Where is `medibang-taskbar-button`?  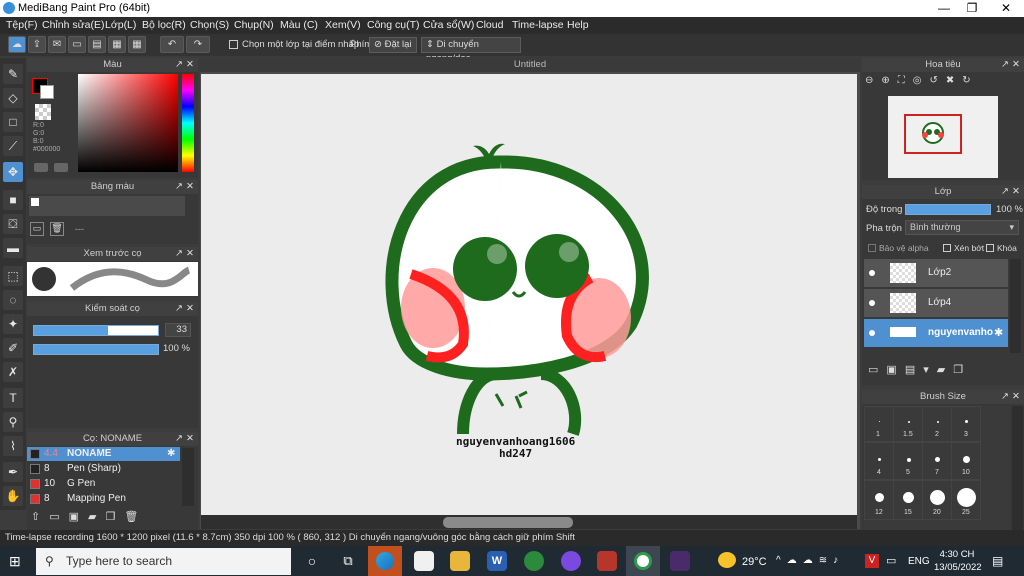 medibang-taskbar-button is located at coordinates (643, 561).